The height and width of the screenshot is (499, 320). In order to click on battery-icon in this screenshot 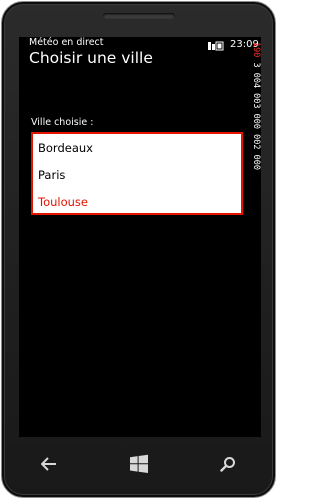, I will do `click(216, 46)`.